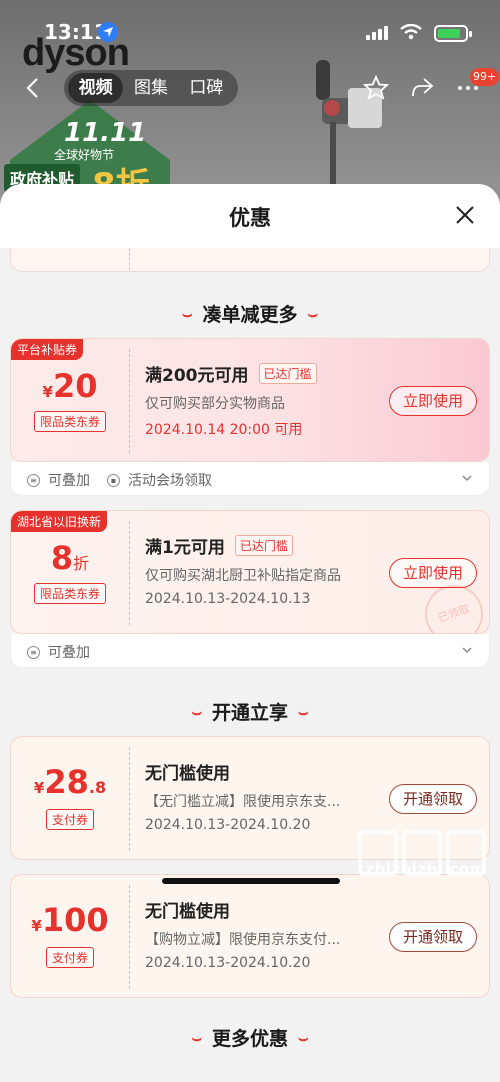 The height and width of the screenshot is (1082, 500). Describe the element at coordinates (113, 480) in the screenshot. I see `ticket-icon: ▪` at that location.